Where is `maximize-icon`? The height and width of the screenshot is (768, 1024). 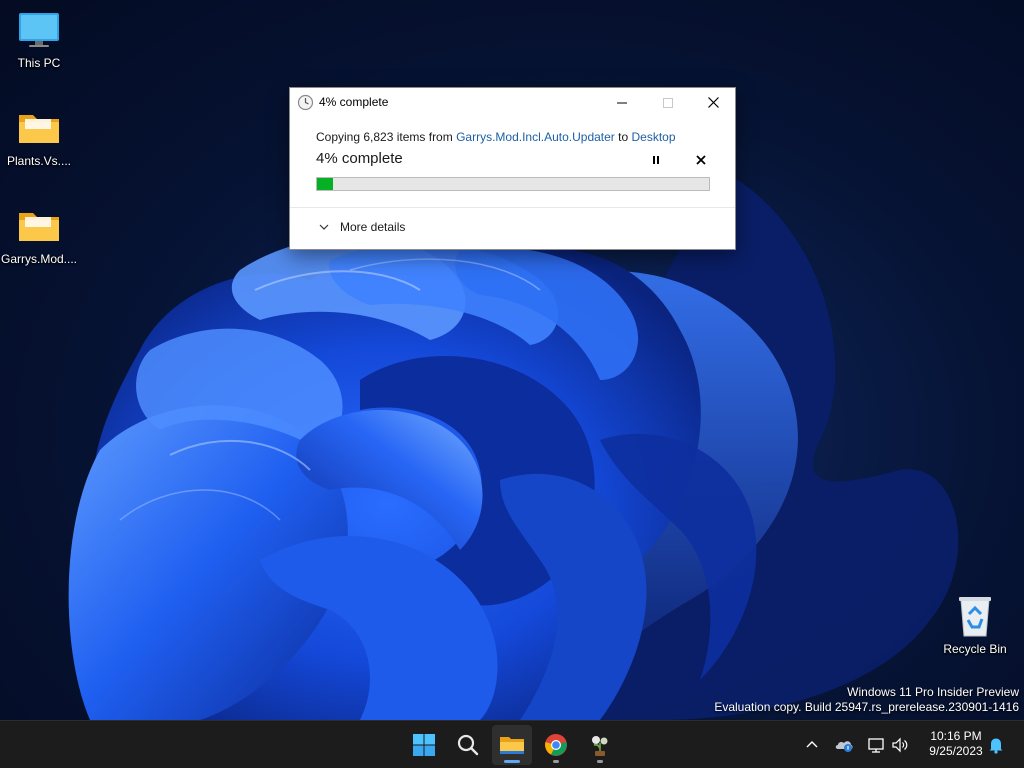
maximize-icon is located at coordinates (668, 102).